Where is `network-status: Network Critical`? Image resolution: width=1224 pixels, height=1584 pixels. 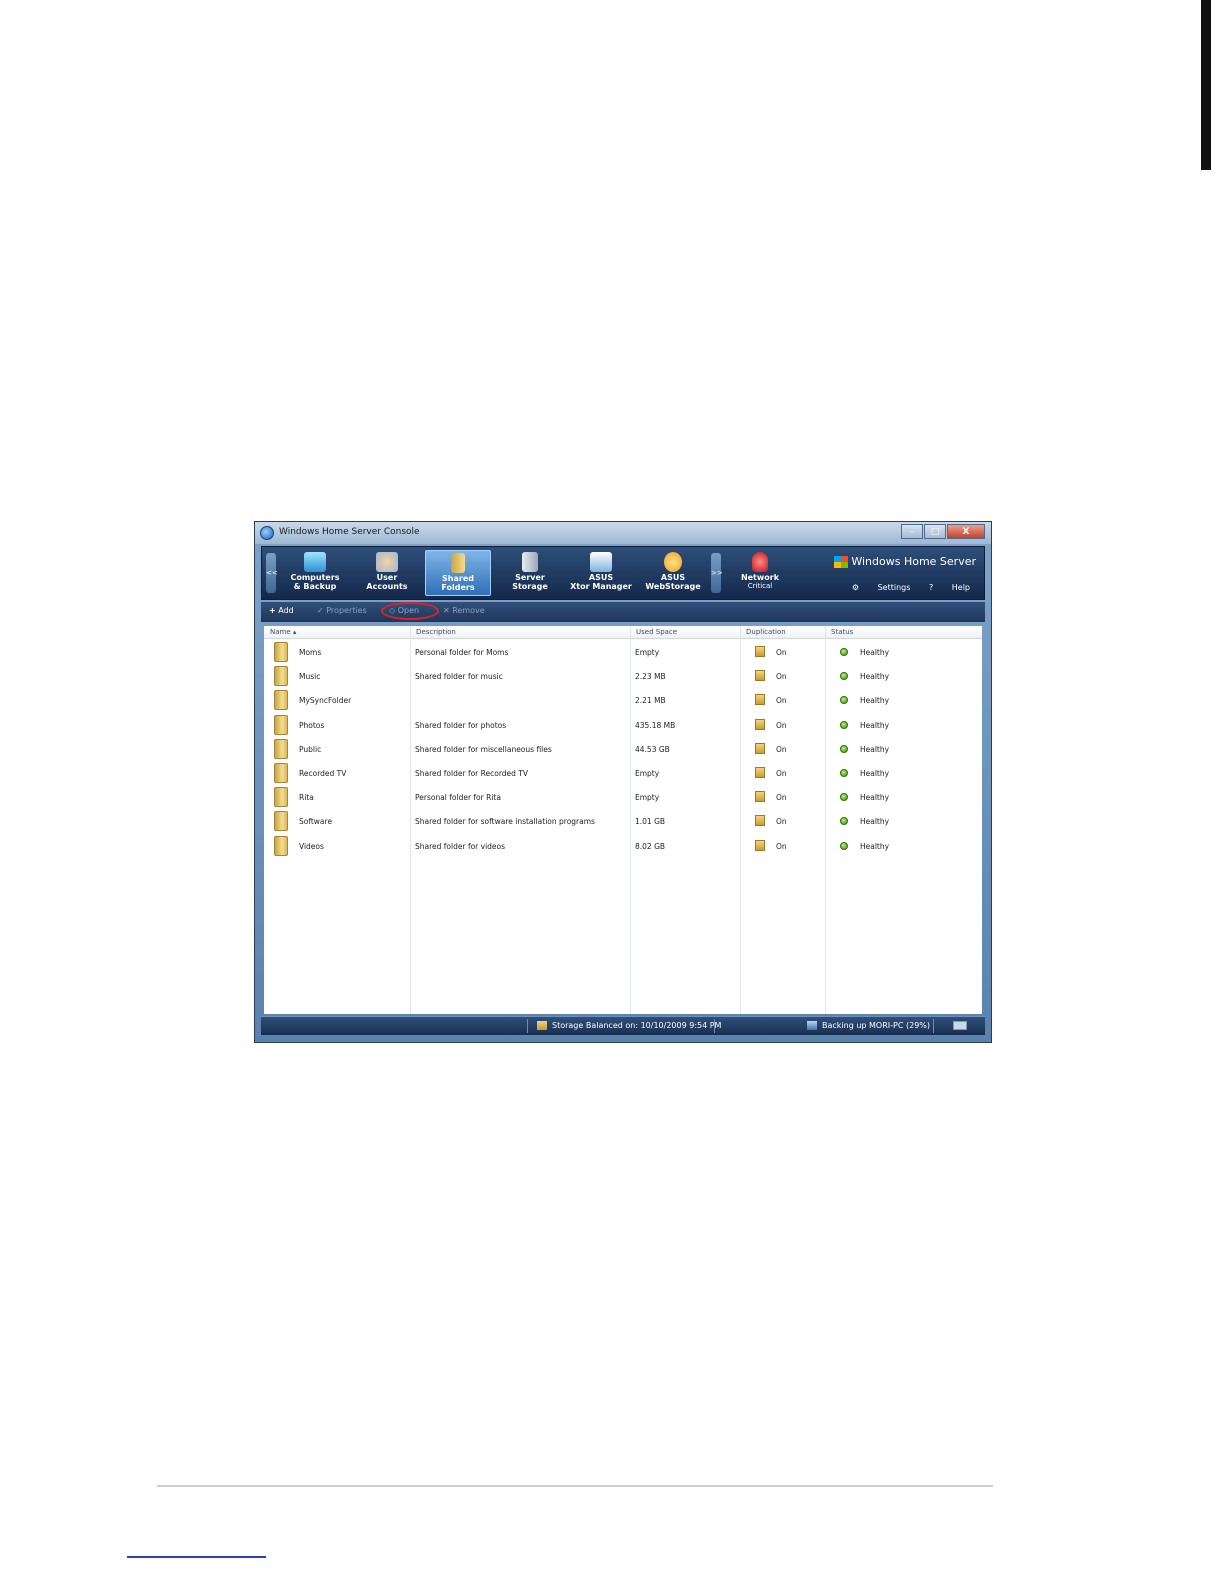 network-status: Network Critical is located at coordinates (760, 573).